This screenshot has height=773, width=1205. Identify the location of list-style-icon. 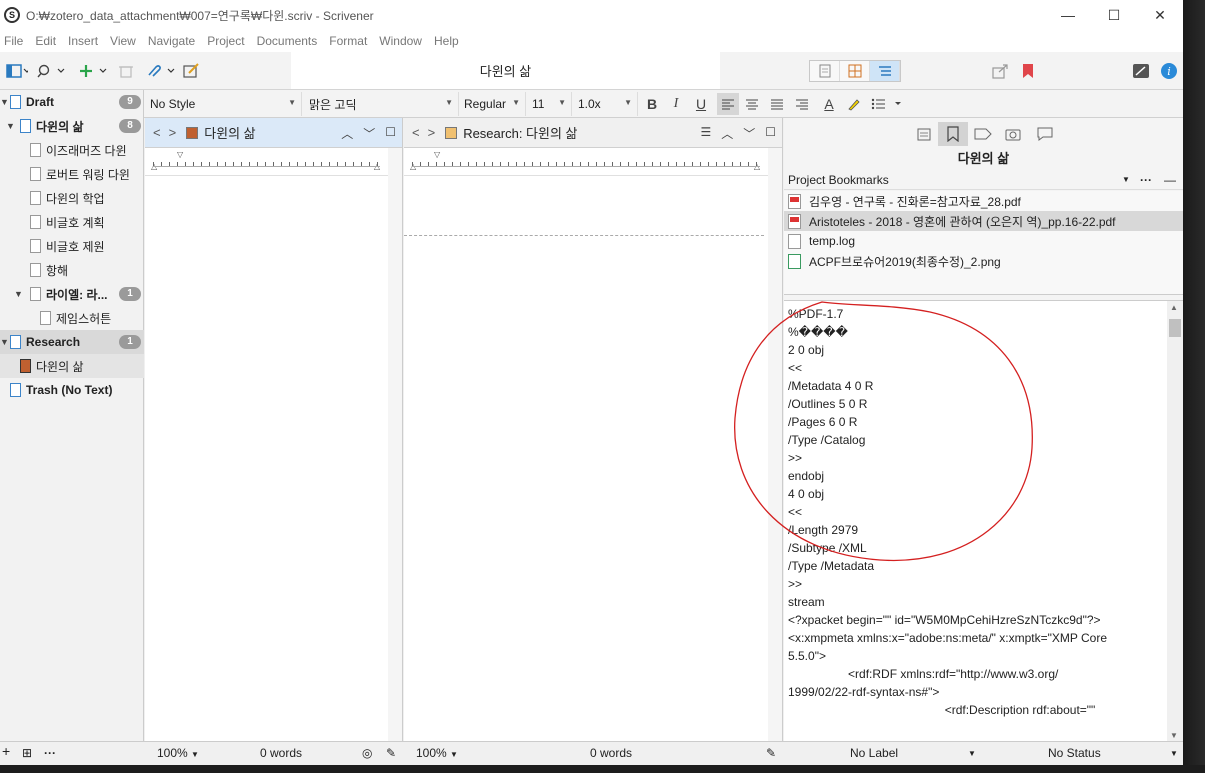
(887, 104).